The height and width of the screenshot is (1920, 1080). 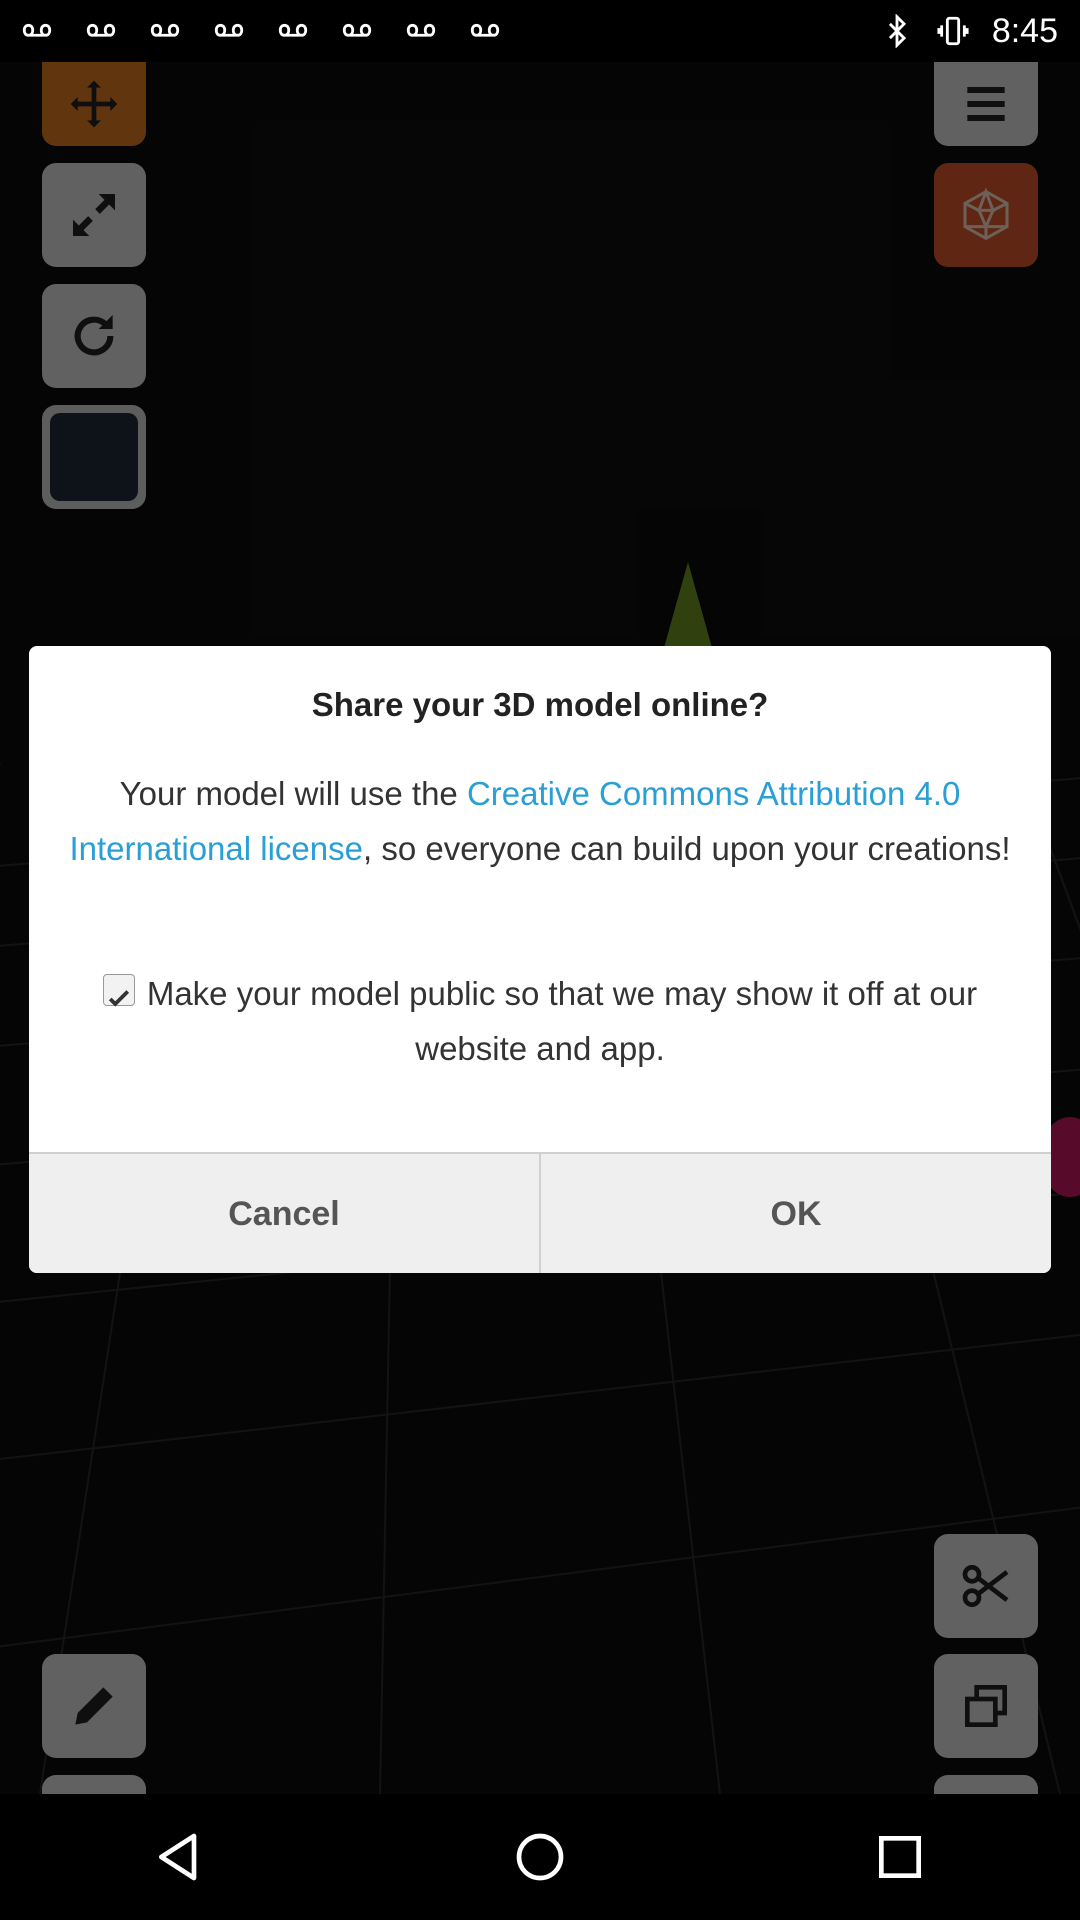 What do you see at coordinates (540, 31) in the screenshot?
I see `status-bar: 8:45` at bounding box center [540, 31].